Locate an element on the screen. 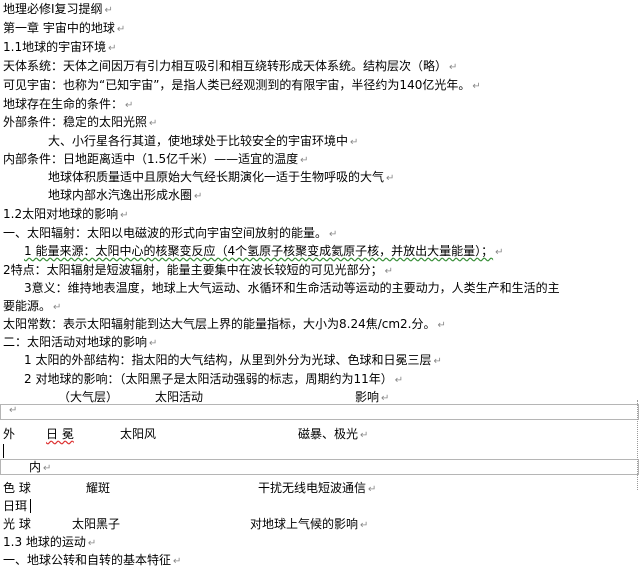  text-line: 大、小行星各行其道，使地球处于比较安全的宇宙环境中 ↵ is located at coordinates (203, 141).